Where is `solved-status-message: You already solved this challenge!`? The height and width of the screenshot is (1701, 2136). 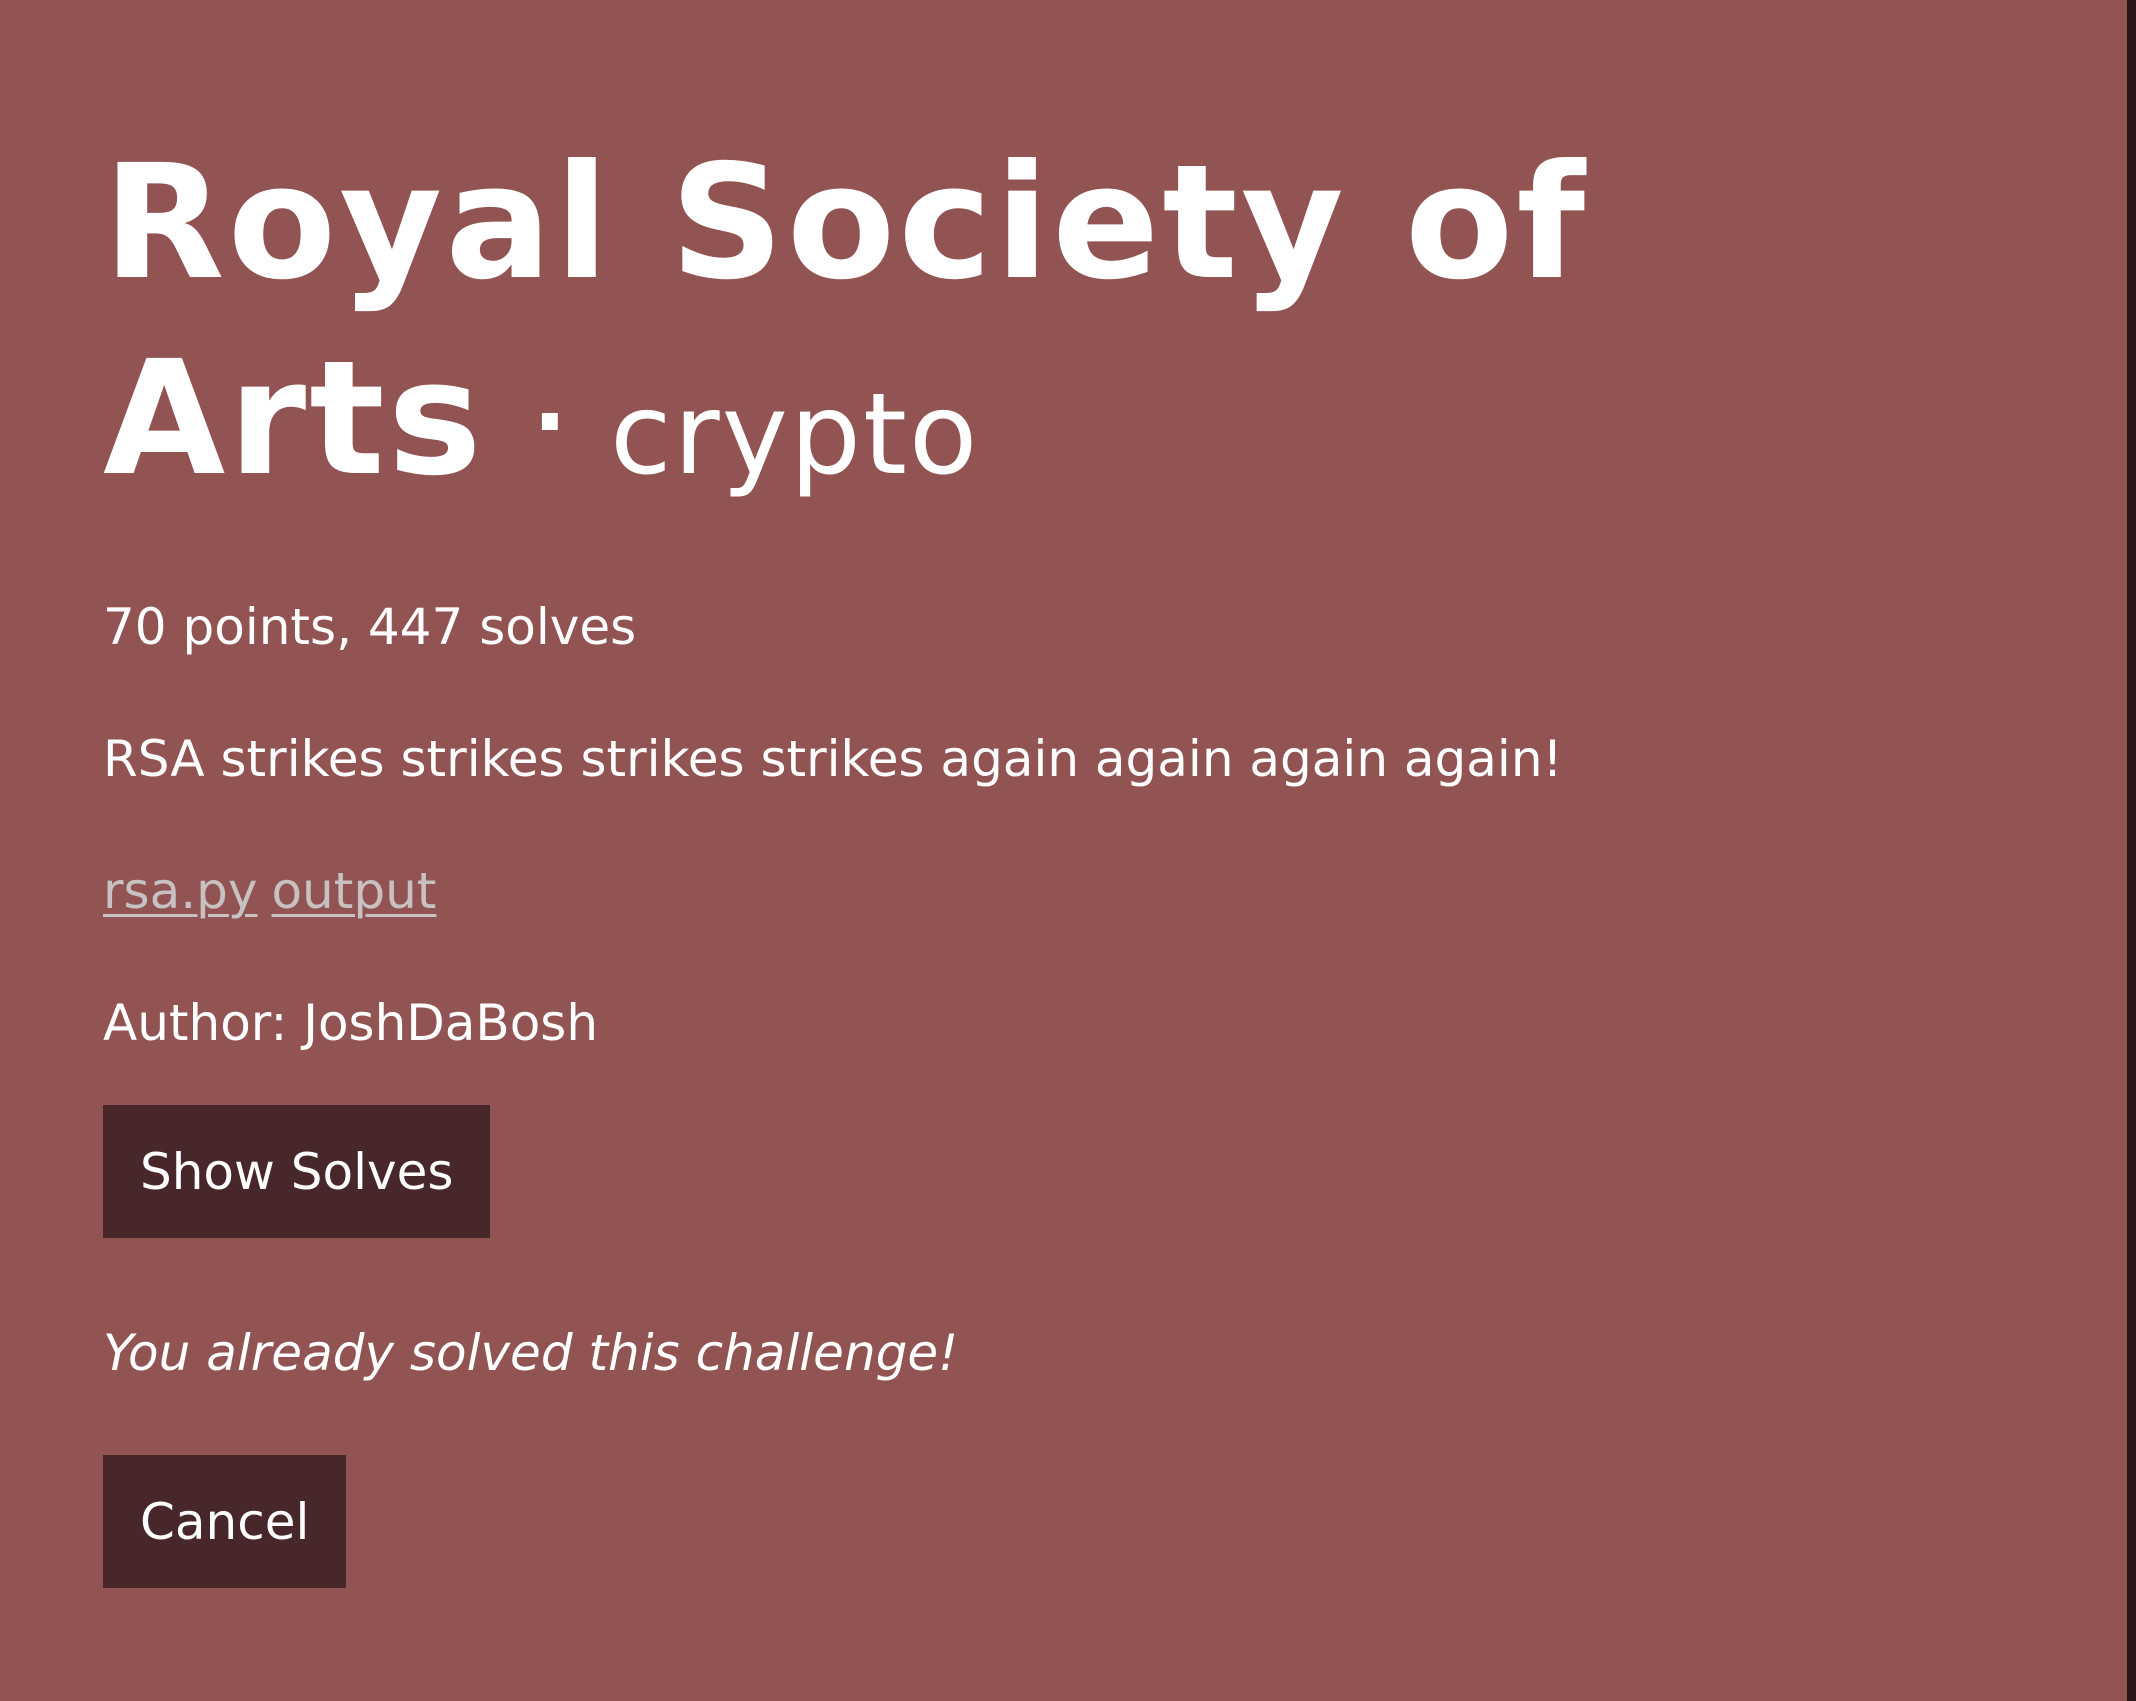
solved-status-message: You already solved this challenge! is located at coordinates (531, 1353).